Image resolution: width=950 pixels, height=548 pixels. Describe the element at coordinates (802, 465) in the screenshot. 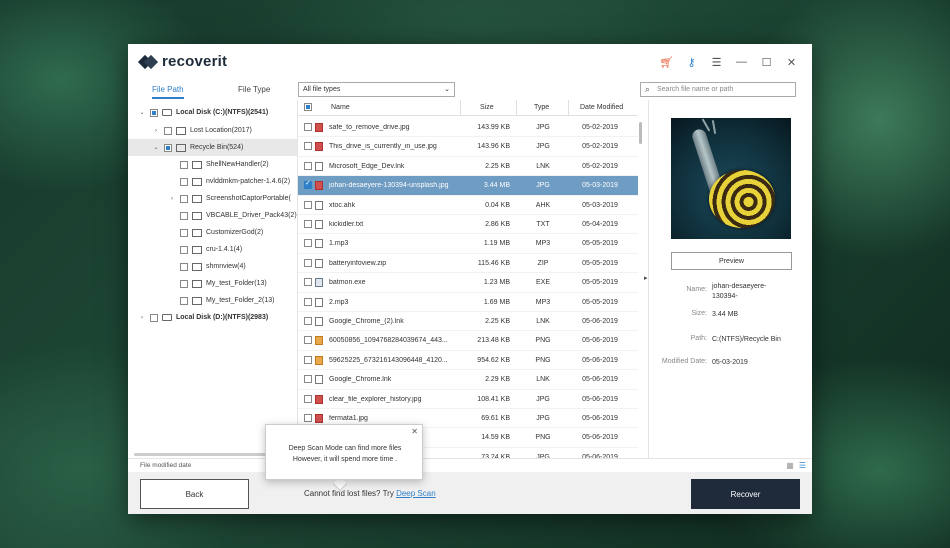

I see `list-view-icon: ☰` at that location.